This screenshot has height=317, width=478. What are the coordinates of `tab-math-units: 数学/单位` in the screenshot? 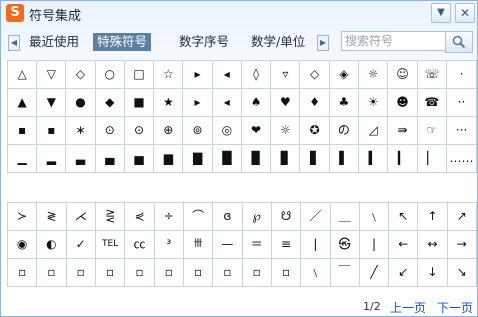 It's located at (278, 42).